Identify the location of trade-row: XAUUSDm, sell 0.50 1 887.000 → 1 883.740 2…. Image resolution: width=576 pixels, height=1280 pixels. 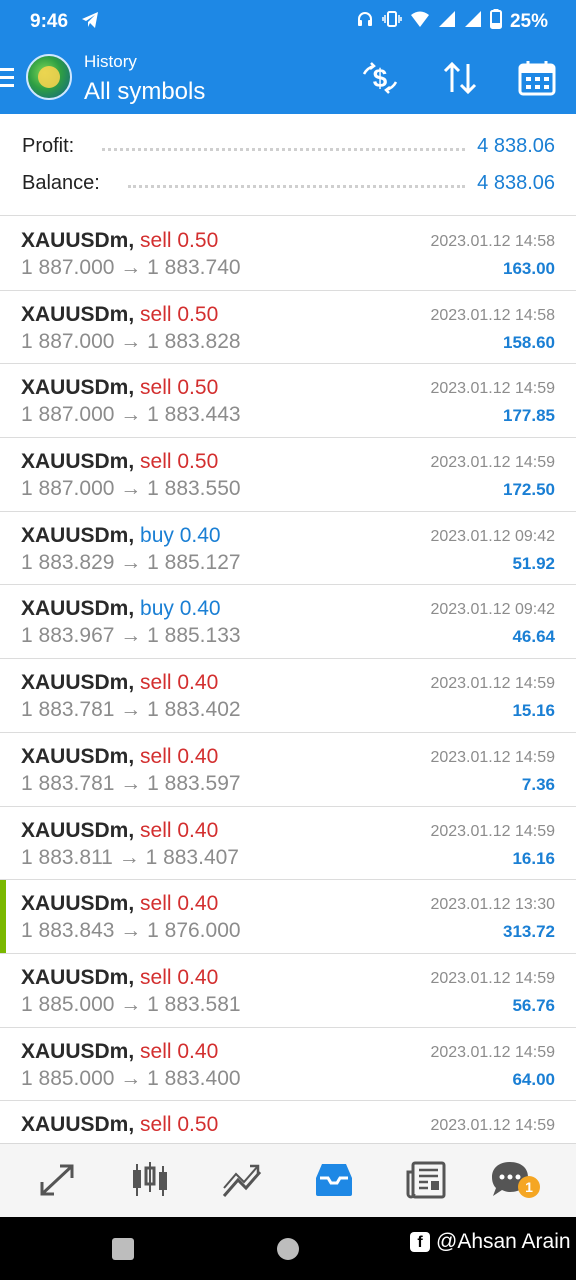
(288, 254).